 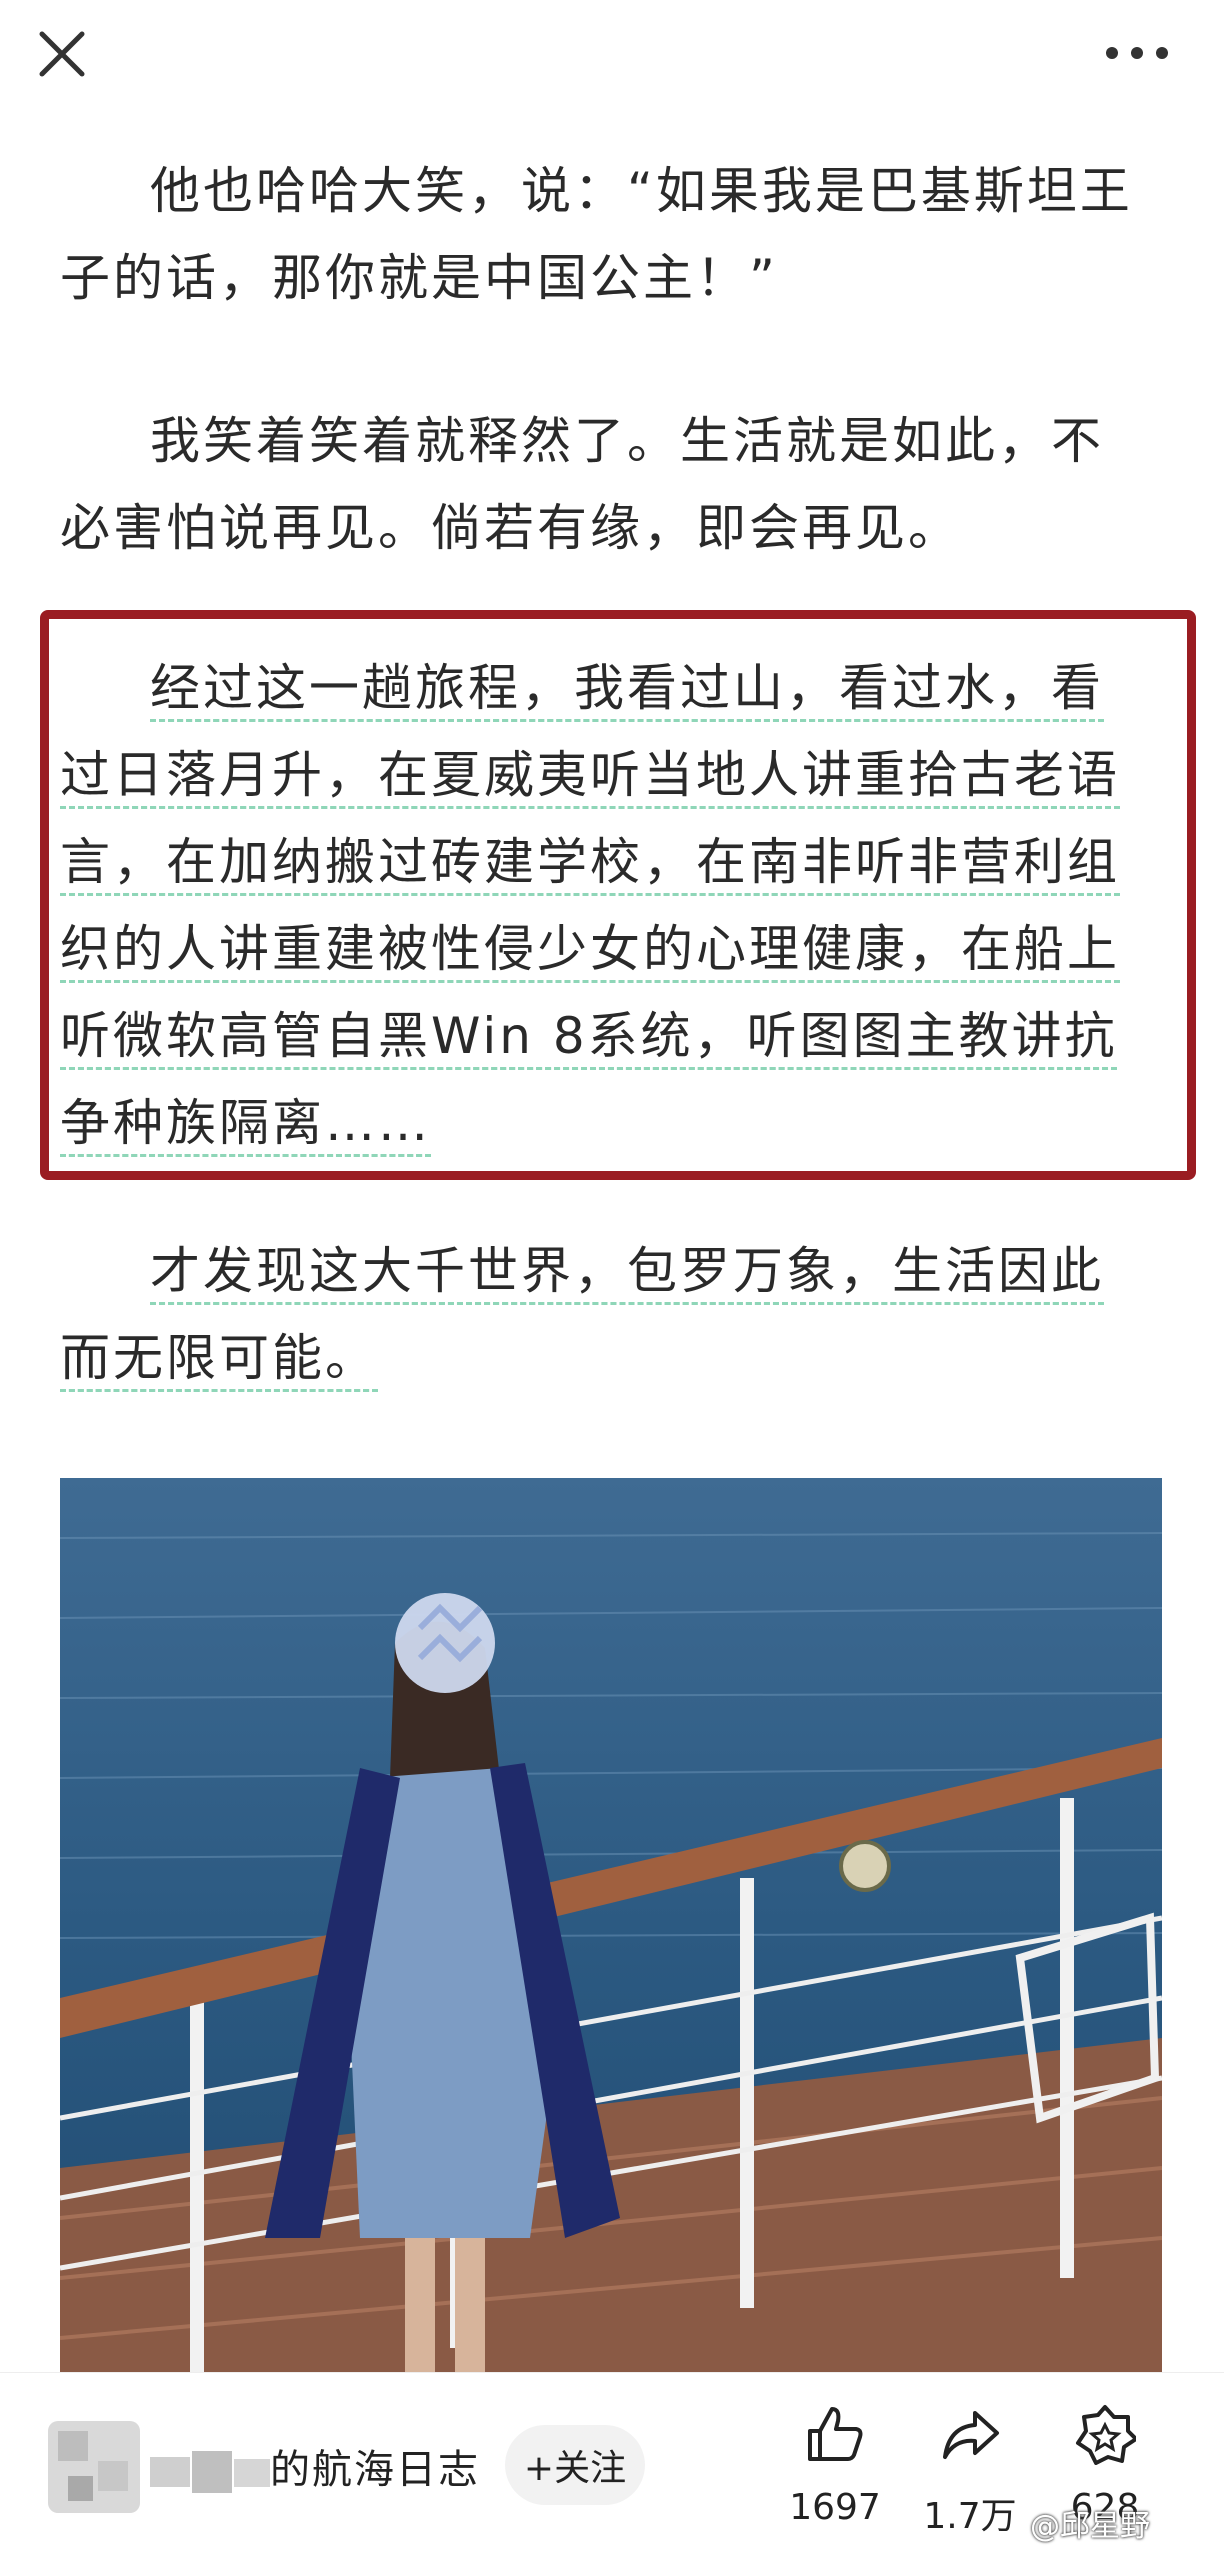 What do you see at coordinates (615, 1315) in the screenshot?
I see `paragraph-4: 才发现这大千世界，包罗万象，生活因此 而无限可能。` at bounding box center [615, 1315].